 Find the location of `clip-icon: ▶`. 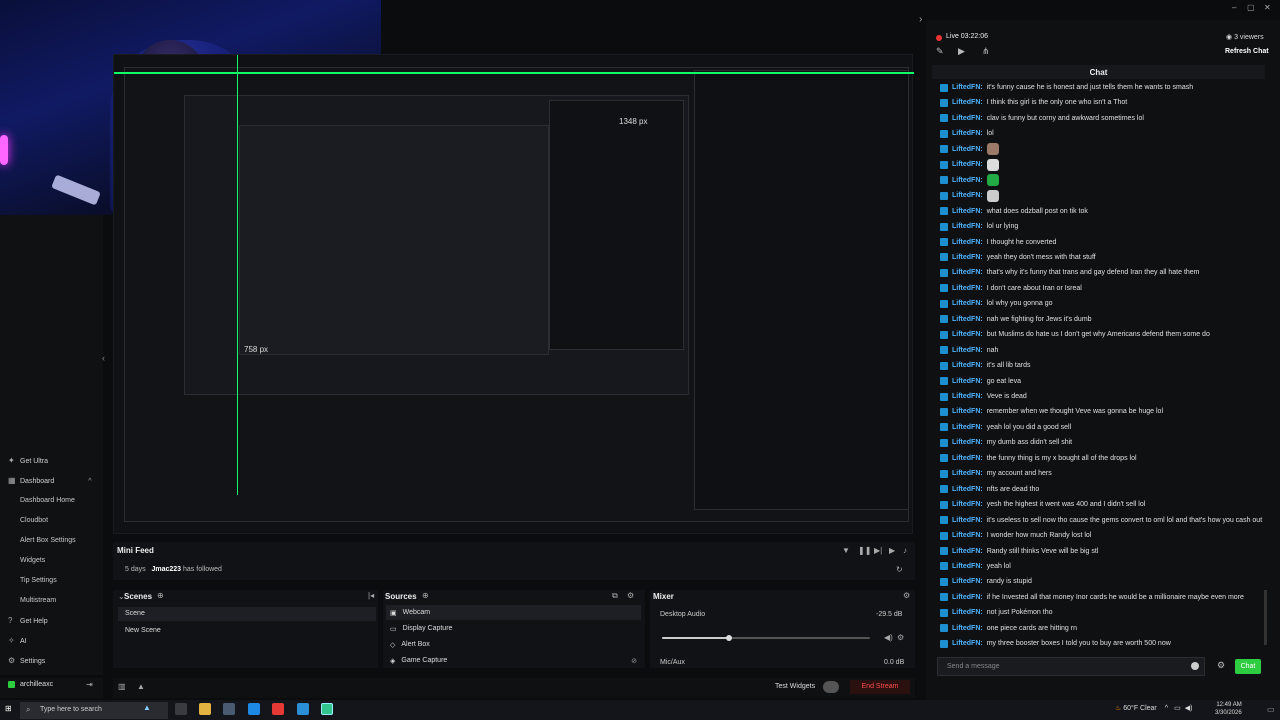

clip-icon: ▶ is located at coordinates (961, 51).